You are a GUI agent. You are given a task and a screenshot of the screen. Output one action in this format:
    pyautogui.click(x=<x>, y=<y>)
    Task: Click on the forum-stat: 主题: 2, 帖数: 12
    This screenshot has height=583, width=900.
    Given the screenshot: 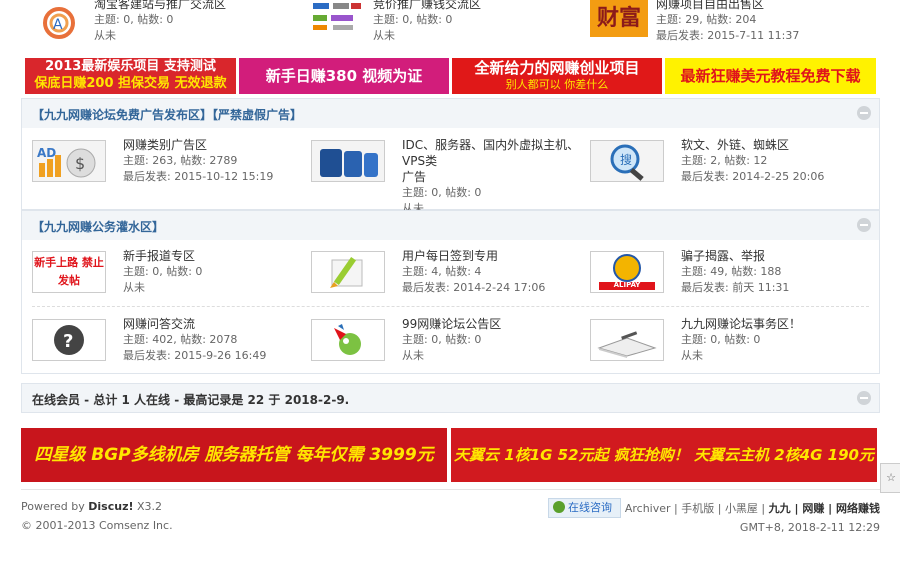 What is the action you would take?
    pyautogui.click(x=724, y=160)
    